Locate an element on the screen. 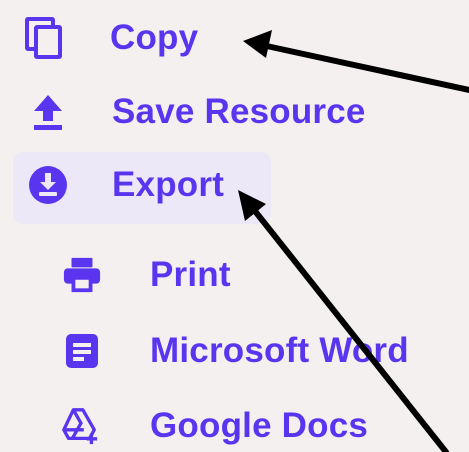 This screenshot has height=452, width=469. submenu-item-print: Print is located at coordinates (146, 275).